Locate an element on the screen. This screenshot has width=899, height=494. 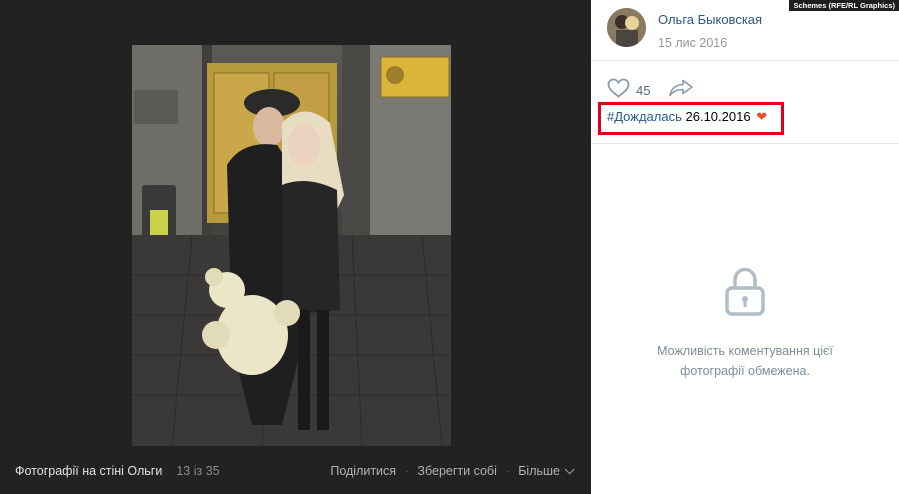
share-arrow-icon is located at coordinates (681, 90).